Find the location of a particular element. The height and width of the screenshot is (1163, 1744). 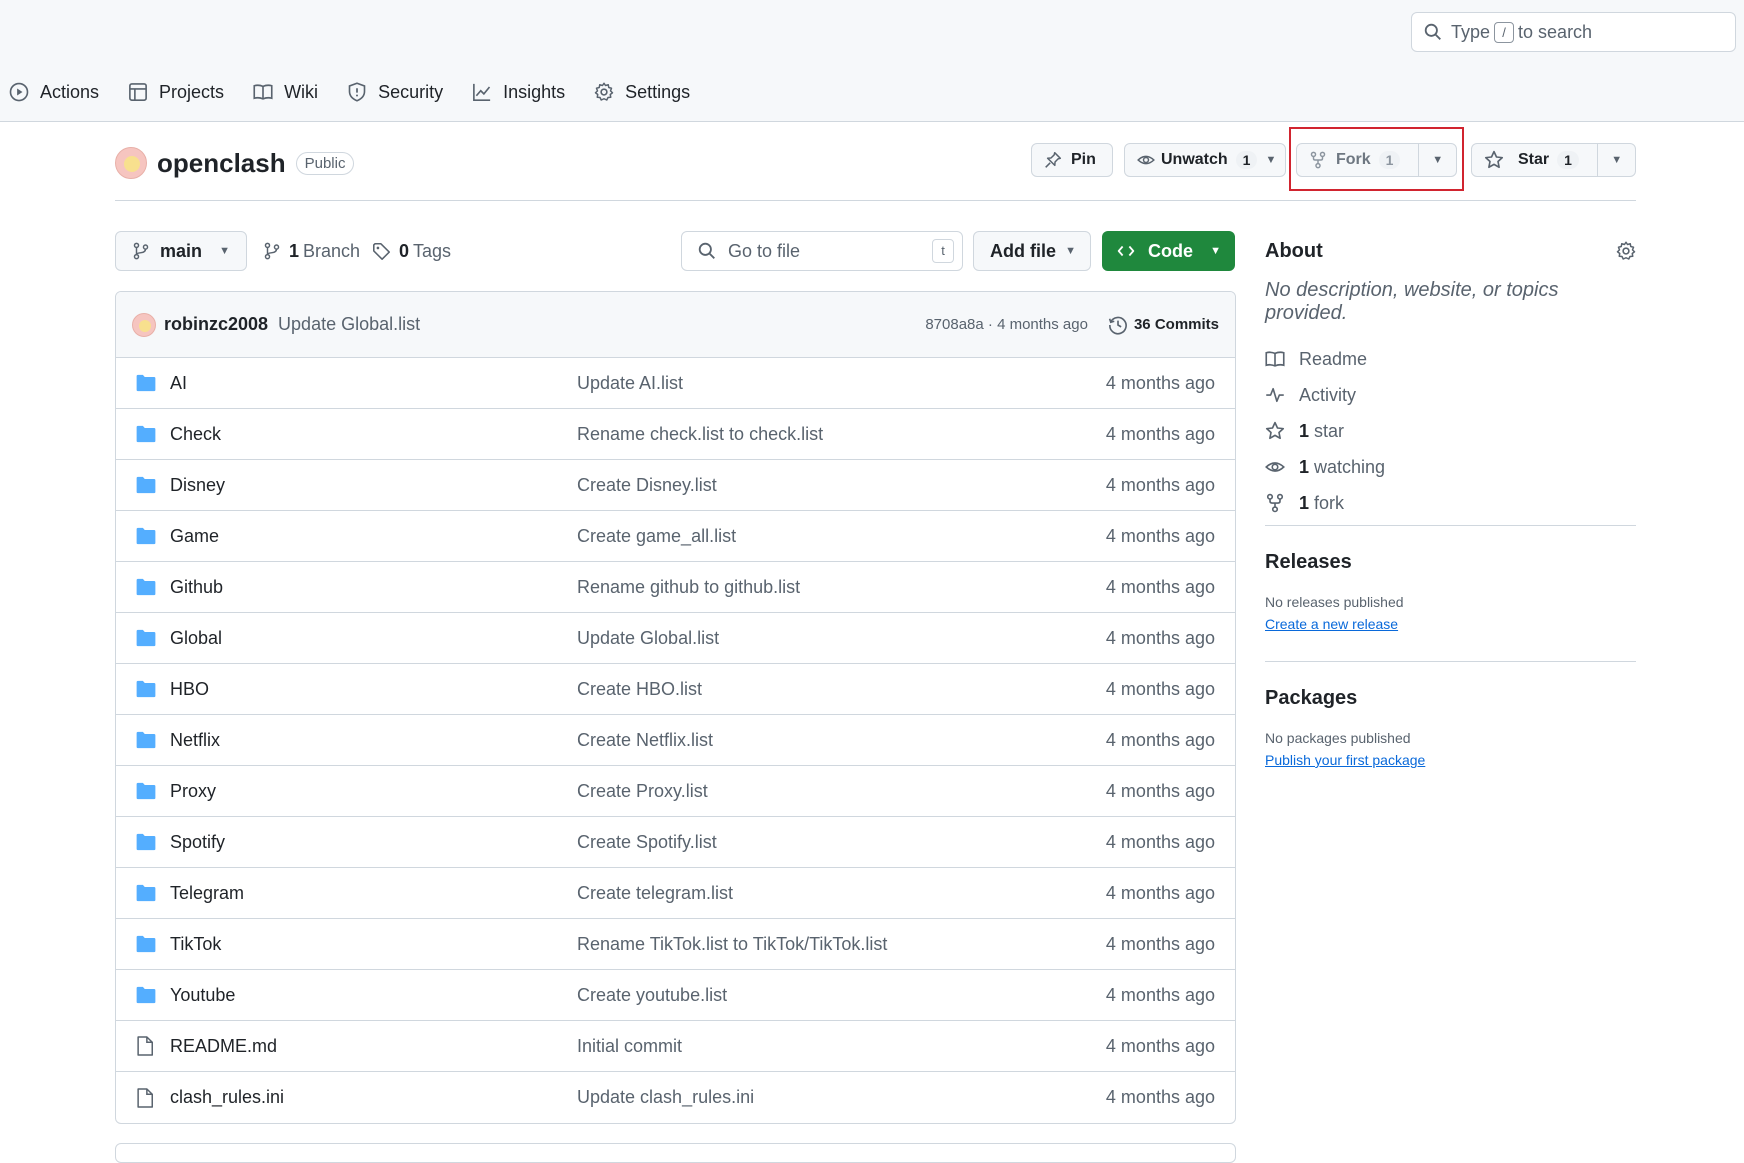

search-input: Type / to search is located at coordinates (1573, 32).